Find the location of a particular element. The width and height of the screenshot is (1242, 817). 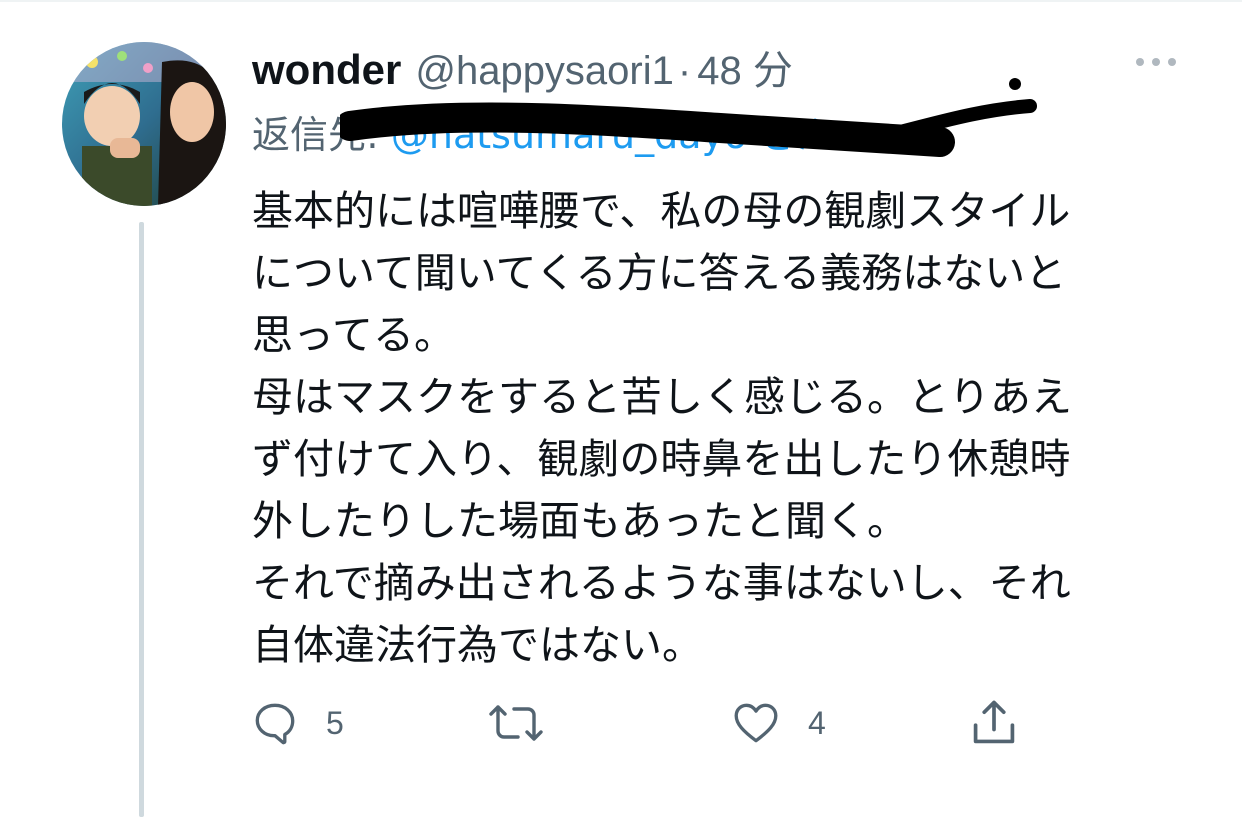

tweet-text-line: ず付けて入り、観劇の時鼻を出したり休憩時 is located at coordinates (661, 459).